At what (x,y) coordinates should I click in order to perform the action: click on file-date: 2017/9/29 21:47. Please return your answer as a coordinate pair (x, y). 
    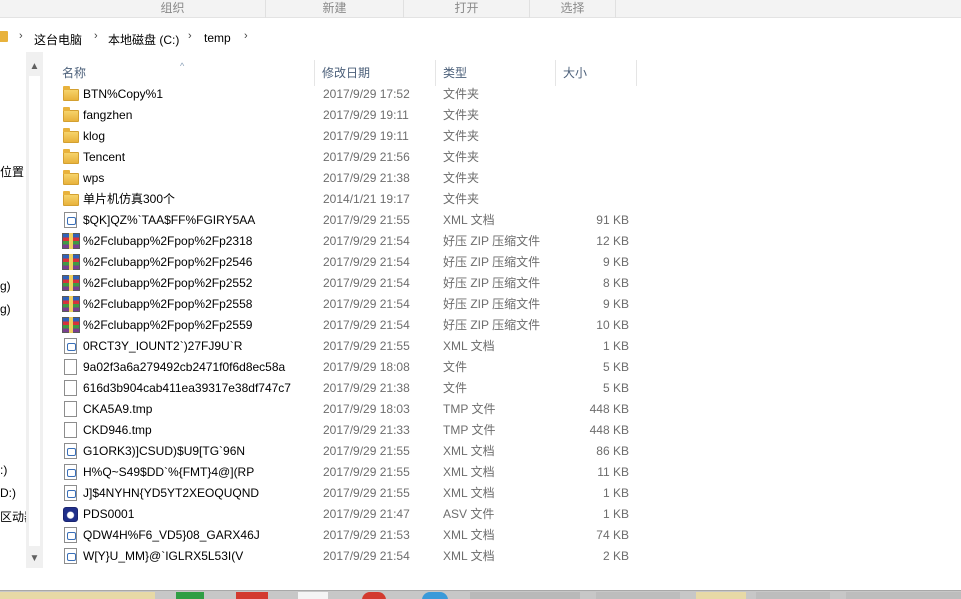
    Looking at the image, I should click on (366, 514).